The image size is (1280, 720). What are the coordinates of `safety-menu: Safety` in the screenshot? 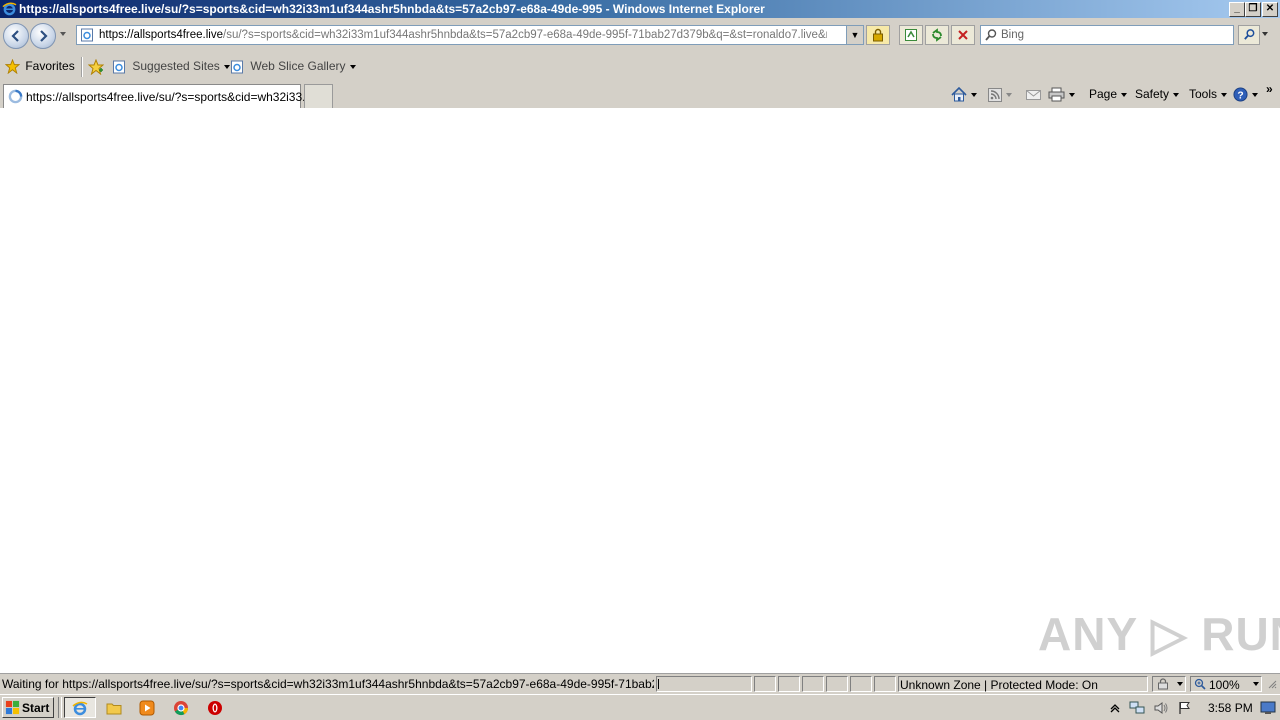 It's located at (1157, 94).